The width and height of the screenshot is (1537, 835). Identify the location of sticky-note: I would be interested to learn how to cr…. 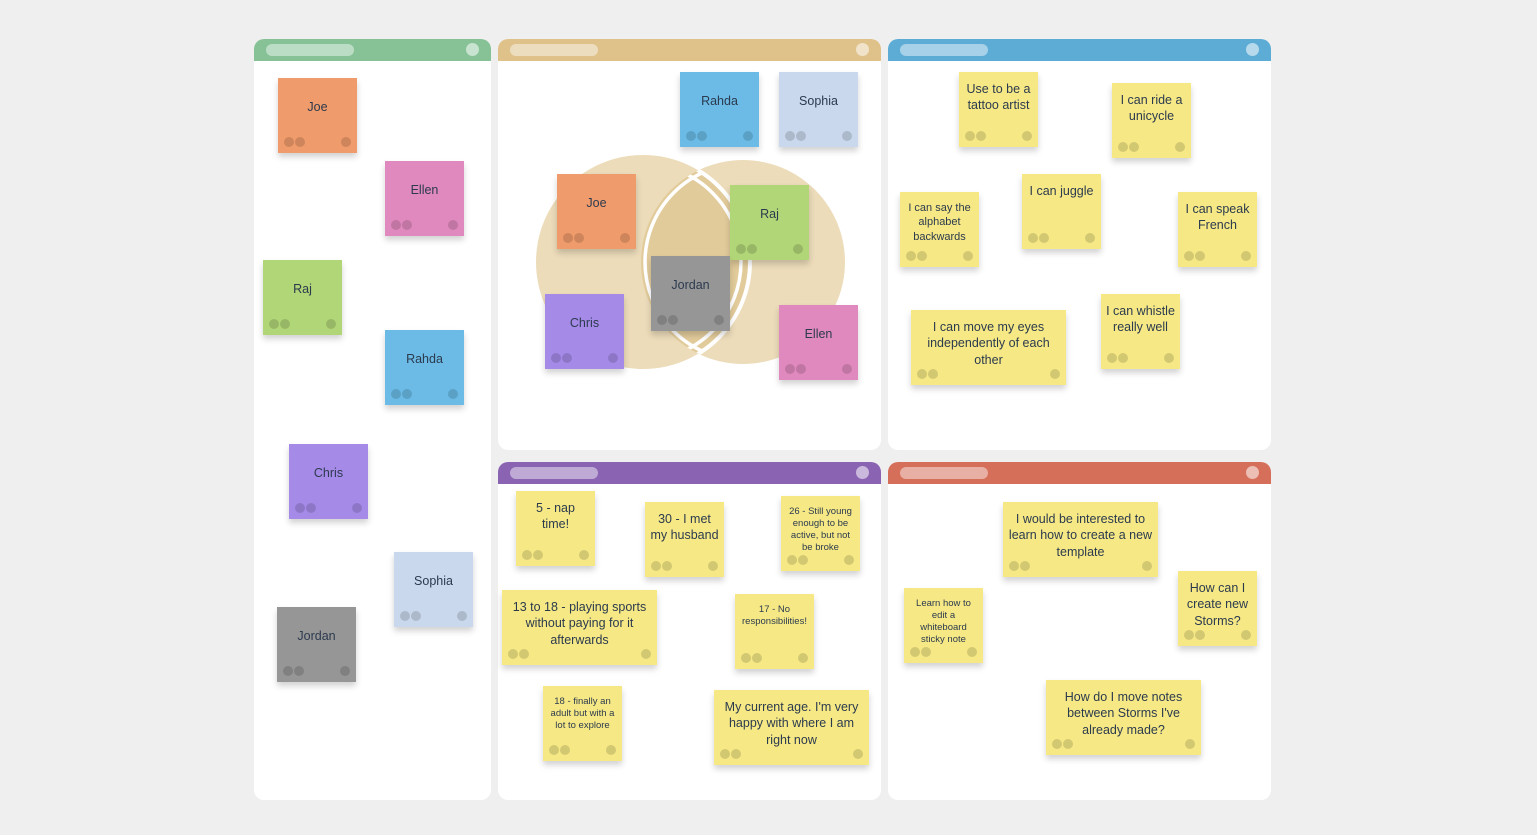
(1080, 539).